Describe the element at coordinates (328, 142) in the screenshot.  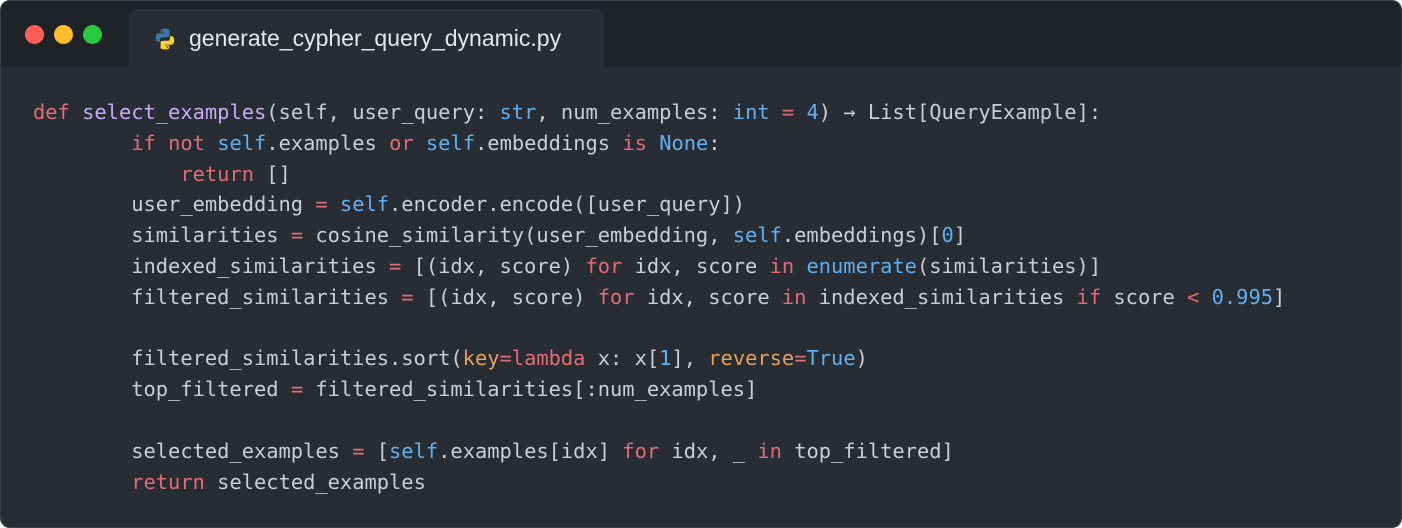
I see `code-token: .examples` at that location.